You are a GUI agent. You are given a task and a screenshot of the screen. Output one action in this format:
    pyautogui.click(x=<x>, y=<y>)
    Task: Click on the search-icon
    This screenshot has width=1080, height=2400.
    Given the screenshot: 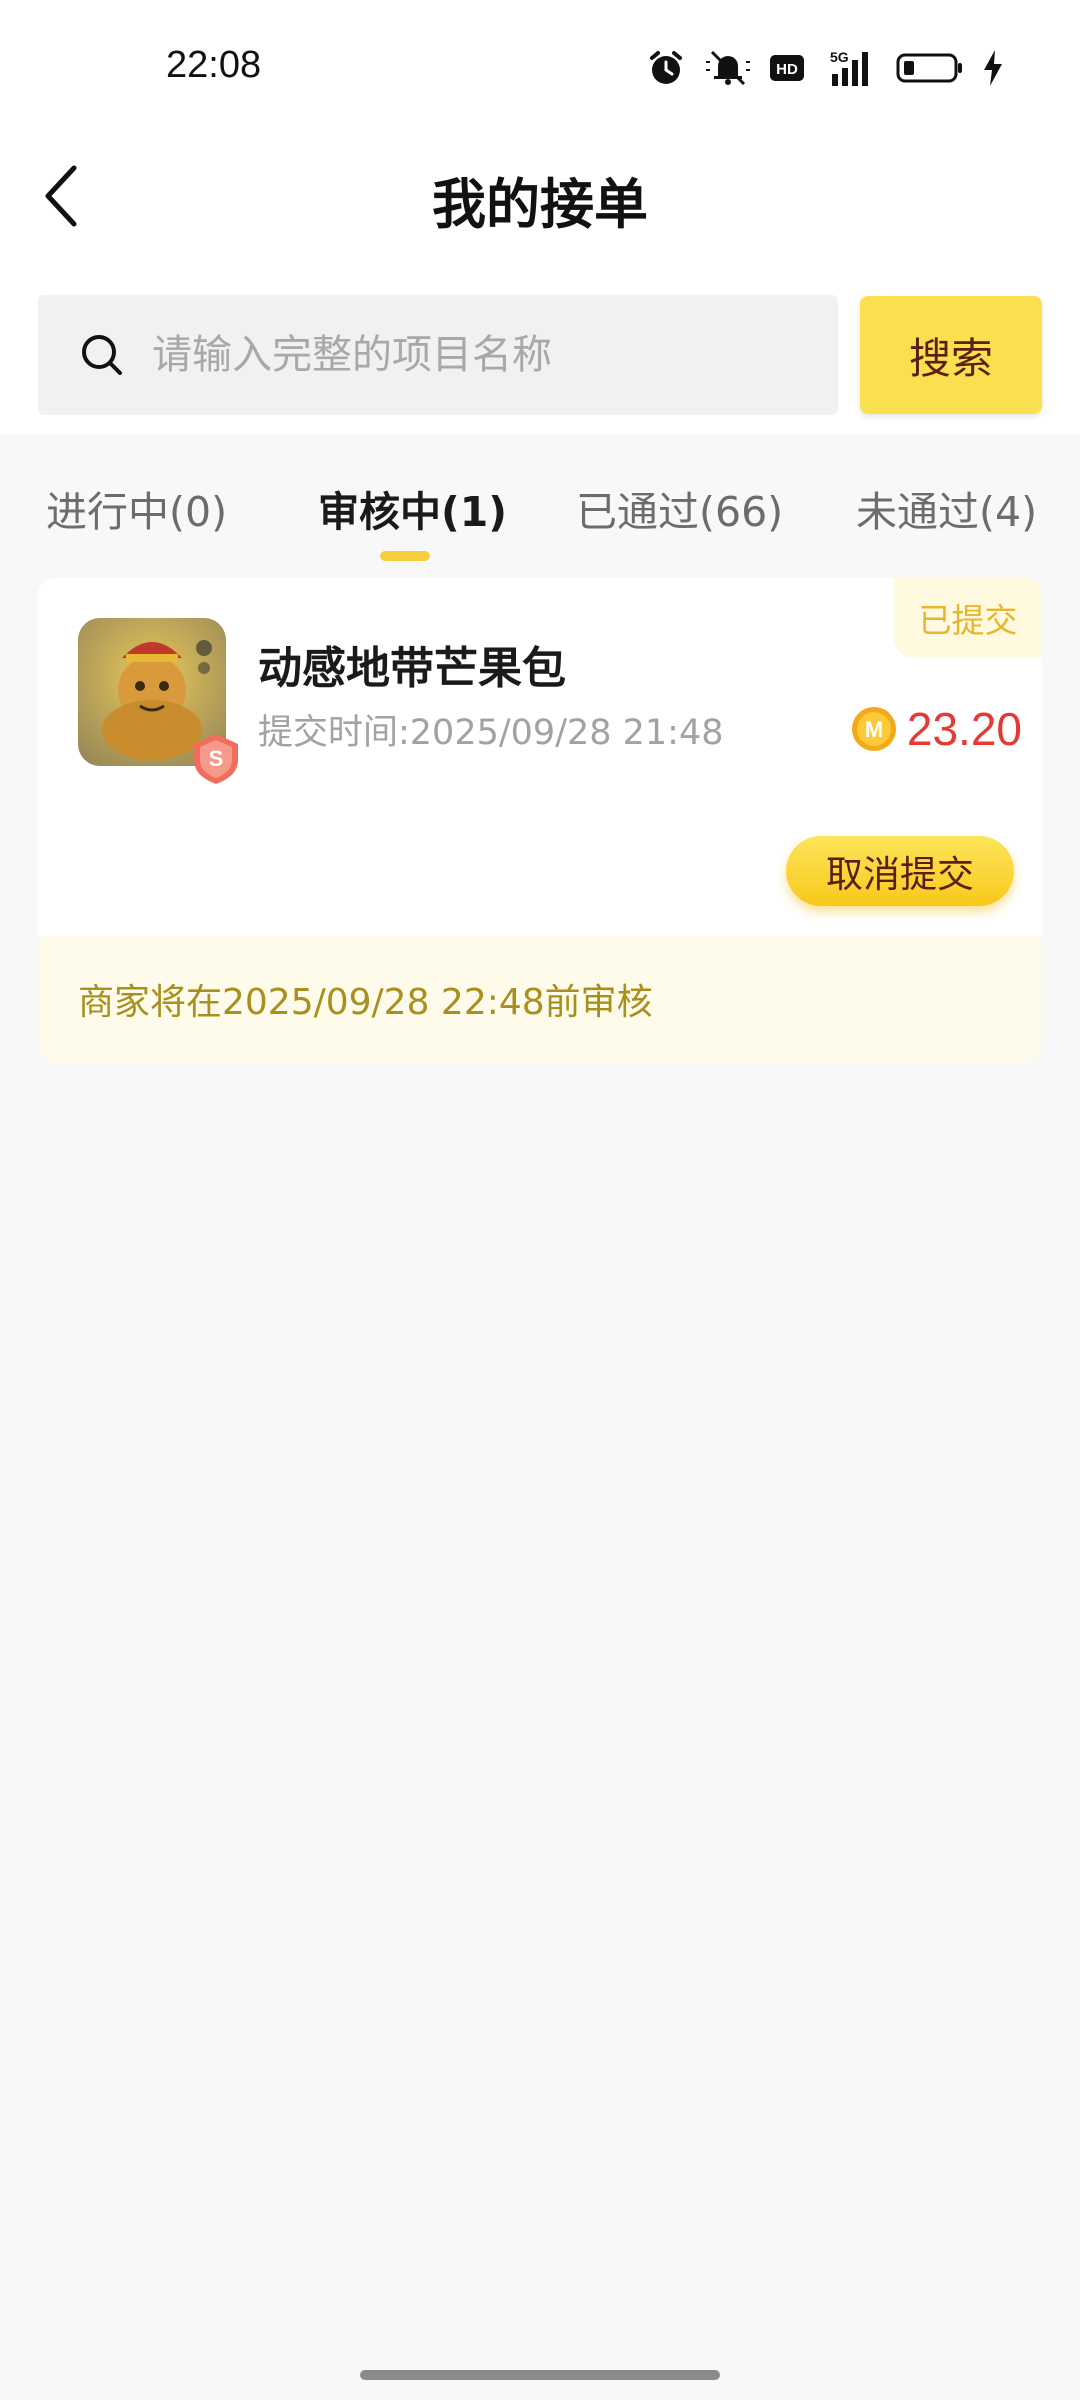 What is the action you would take?
    pyautogui.click(x=102, y=355)
    